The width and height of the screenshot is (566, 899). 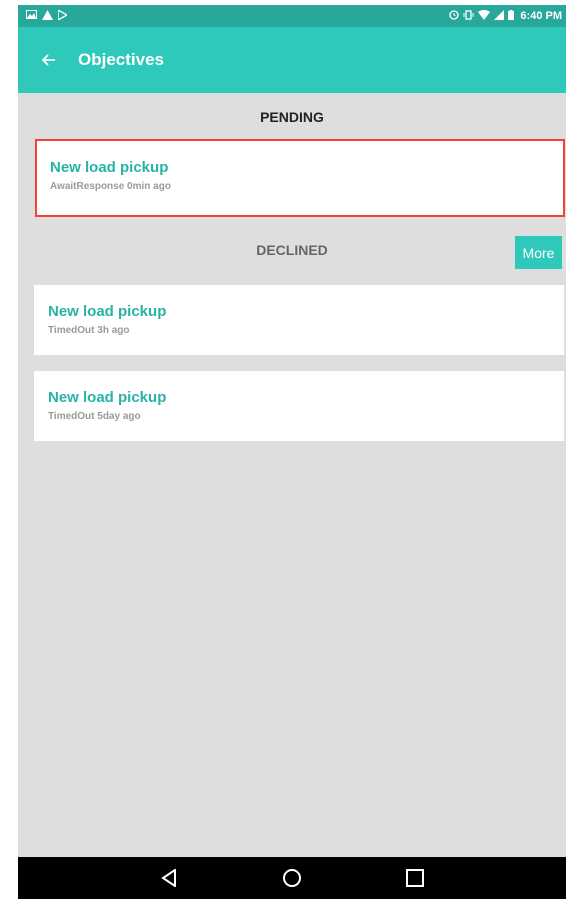 What do you see at coordinates (31, 16) in the screenshot?
I see `image-icon` at bounding box center [31, 16].